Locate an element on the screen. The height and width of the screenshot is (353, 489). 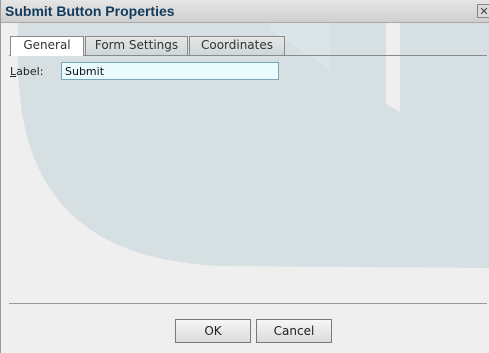
tab-form-settings-label: Form Settings is located at coordinates (136, 45).